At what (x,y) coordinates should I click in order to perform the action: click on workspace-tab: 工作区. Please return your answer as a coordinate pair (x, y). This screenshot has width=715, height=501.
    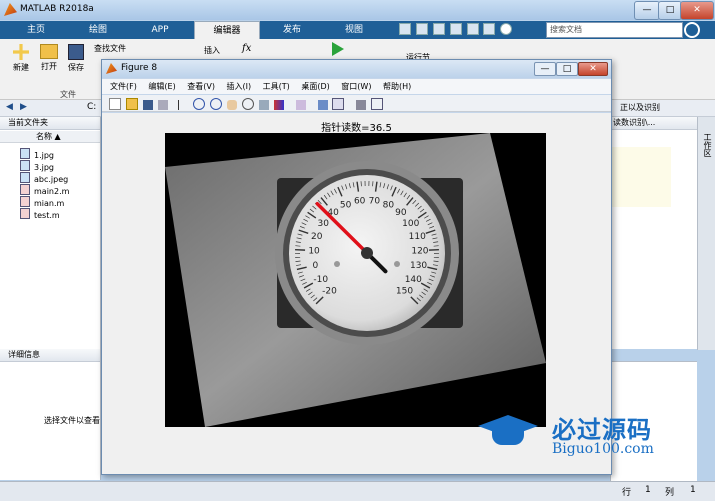
    Looking at the image, I should click on (707, 145).